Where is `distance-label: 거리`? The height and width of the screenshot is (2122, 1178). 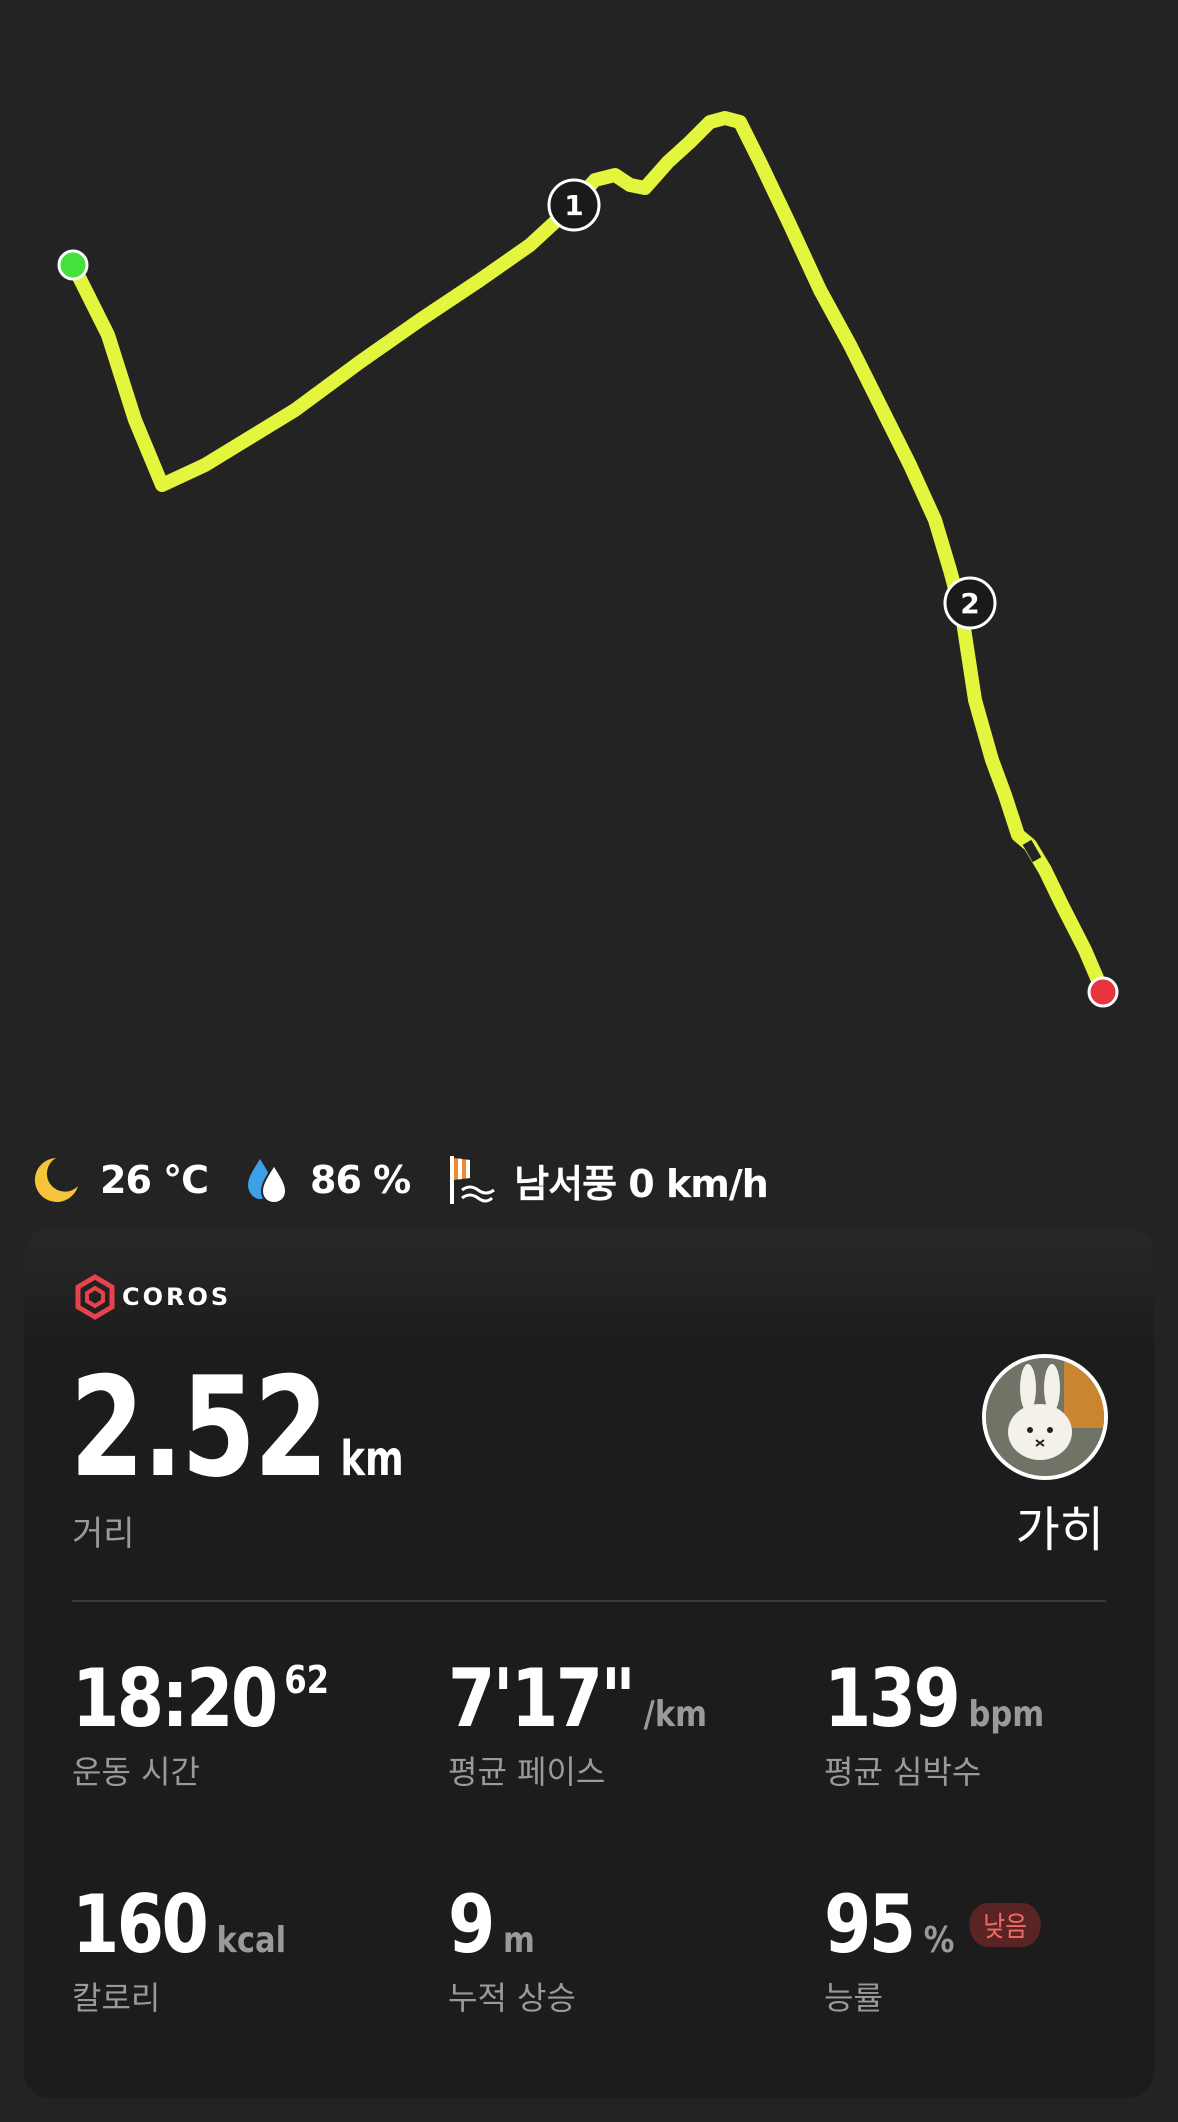 distance-label: 거리 is located at coordinates (103, 1534).